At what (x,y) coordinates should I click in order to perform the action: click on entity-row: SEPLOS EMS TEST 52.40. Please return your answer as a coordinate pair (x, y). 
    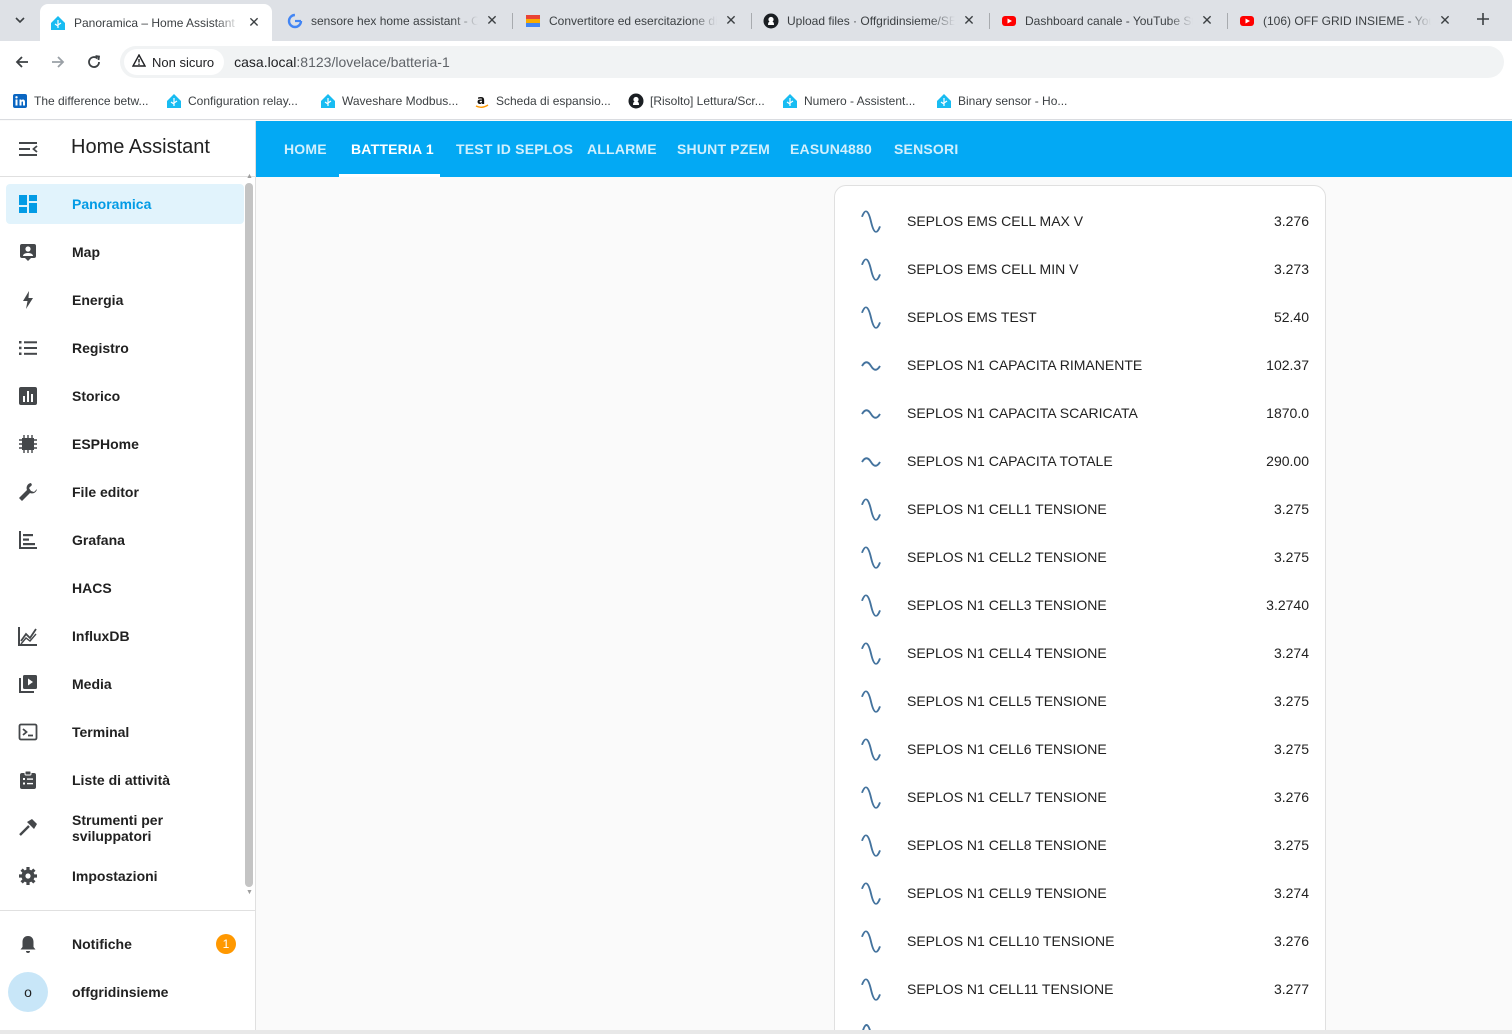
    Looking at the image, I should click on (1080, 318).